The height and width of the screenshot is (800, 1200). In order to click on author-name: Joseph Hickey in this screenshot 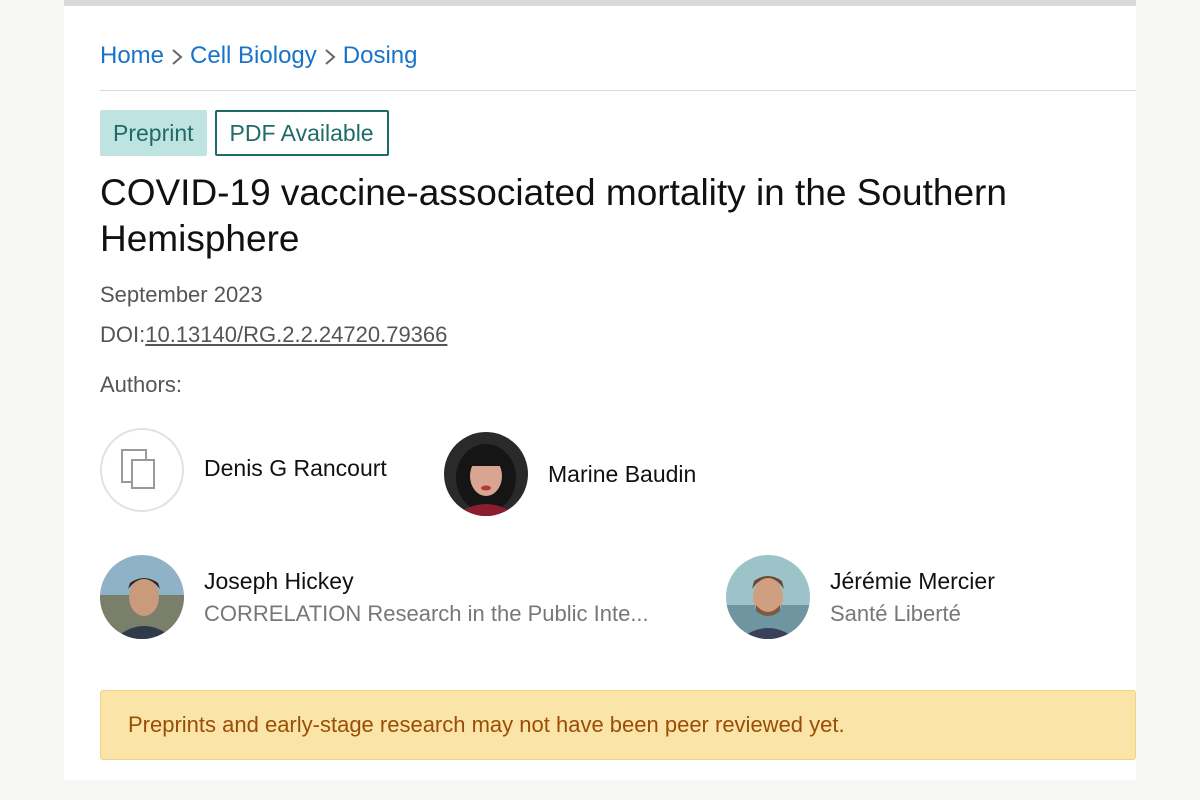, I will do `click(426, 581)`.